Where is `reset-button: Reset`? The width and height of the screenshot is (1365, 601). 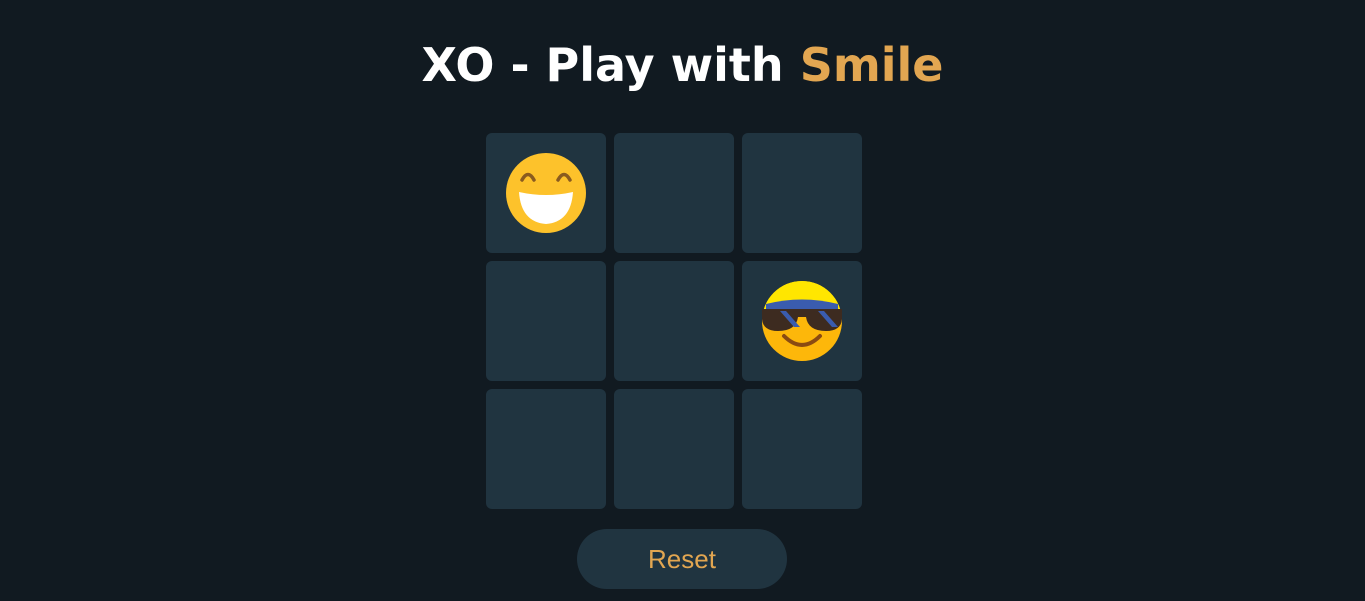 reset-button: Reset is located at coordinates (682, 559).